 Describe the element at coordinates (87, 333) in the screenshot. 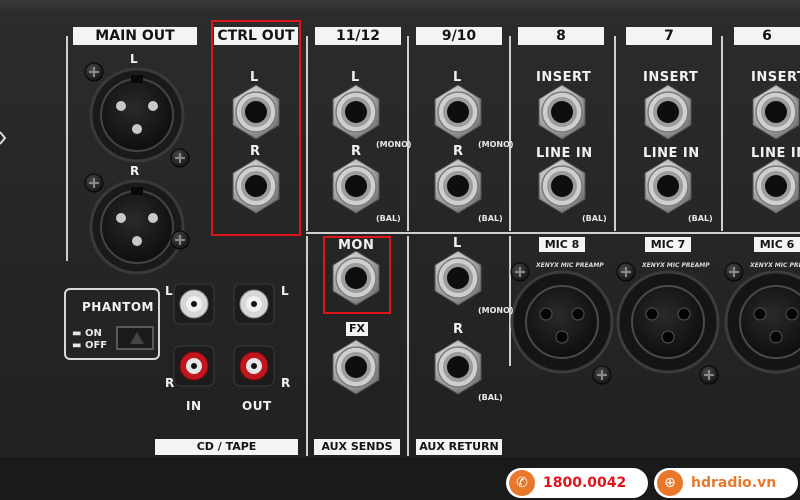

I see `phantom-on-label: ▬ ON` at that location.